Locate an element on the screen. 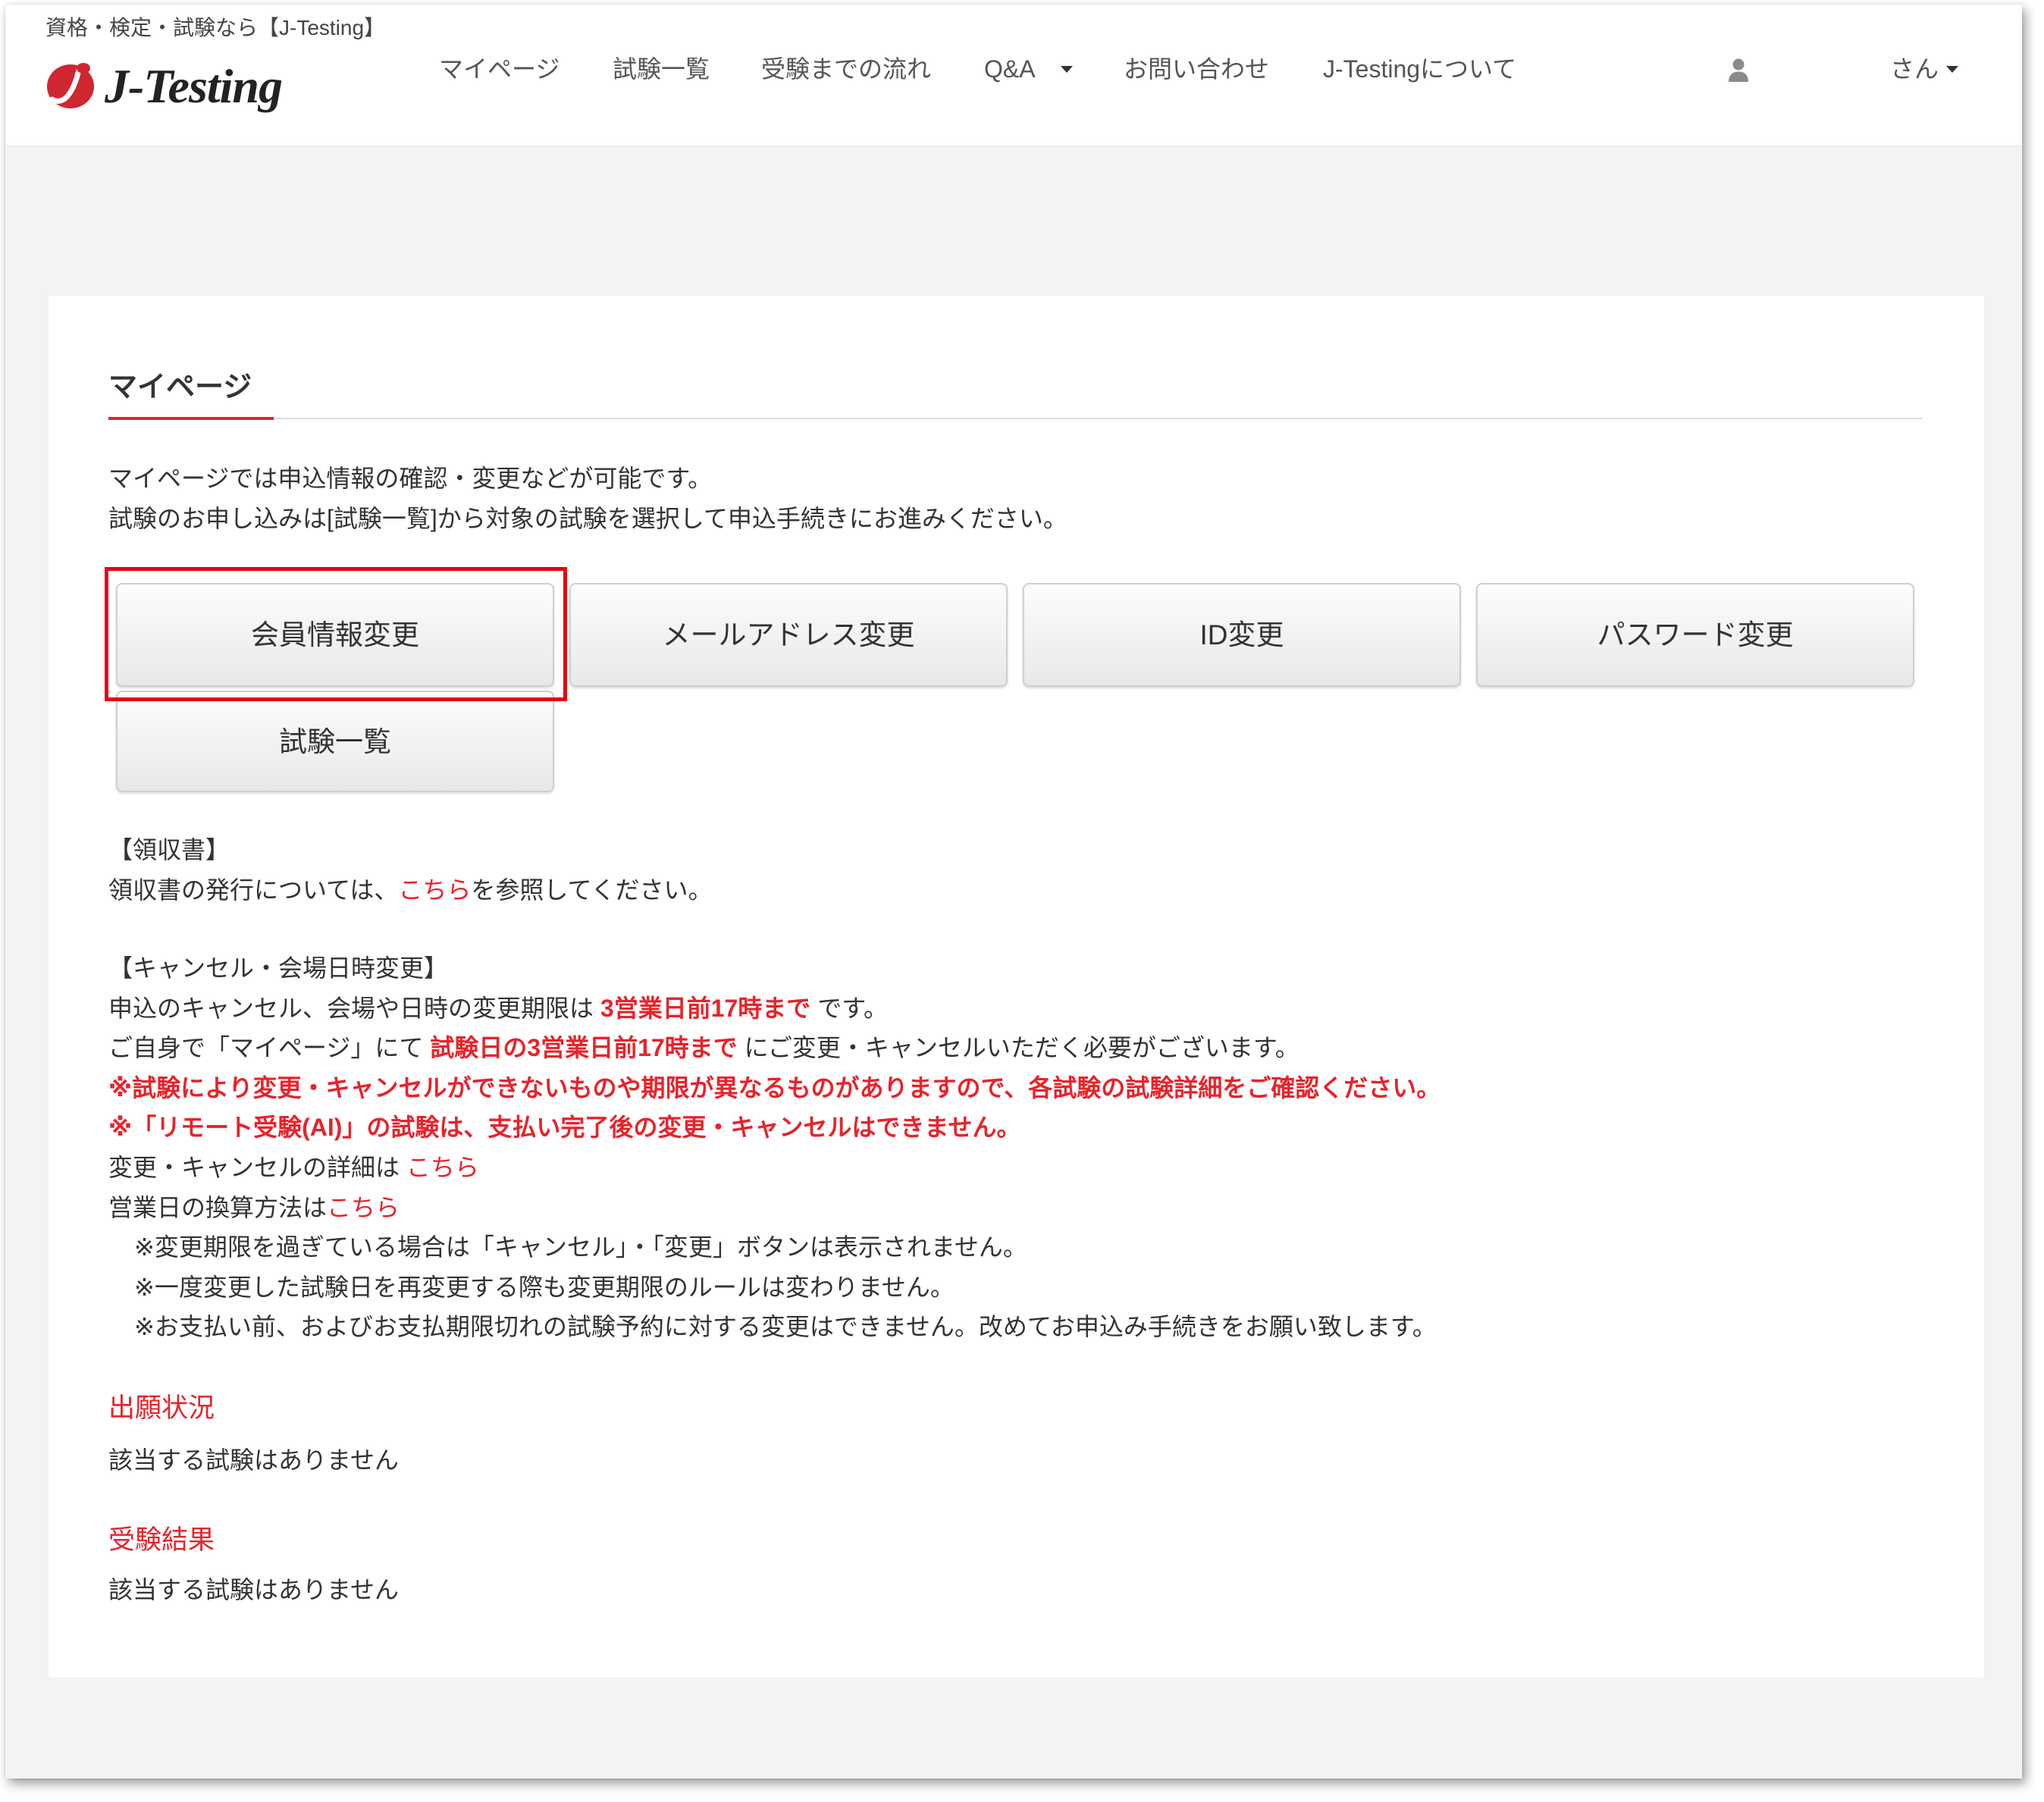 This screenshot has width=2044, height=1802. note-text: ※一度変更した試験日を再変更する際も変更期限のルールは変わりません。 is located at coordinates (544, 1287).